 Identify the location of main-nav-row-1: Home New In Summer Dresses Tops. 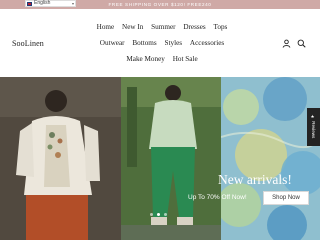
(162, 27).